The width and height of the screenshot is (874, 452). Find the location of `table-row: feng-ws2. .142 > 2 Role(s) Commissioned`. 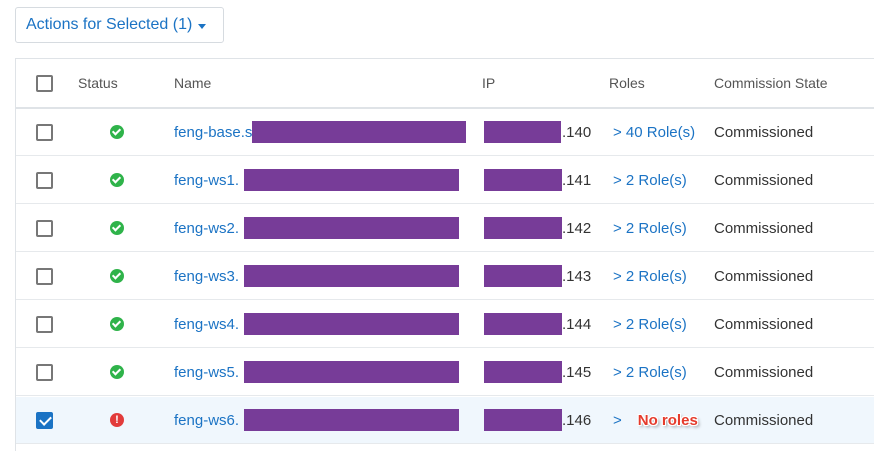

table-row: feng-ws2. .142 > 2 Role(s) Commissioned is located at coordinates (445, 228).